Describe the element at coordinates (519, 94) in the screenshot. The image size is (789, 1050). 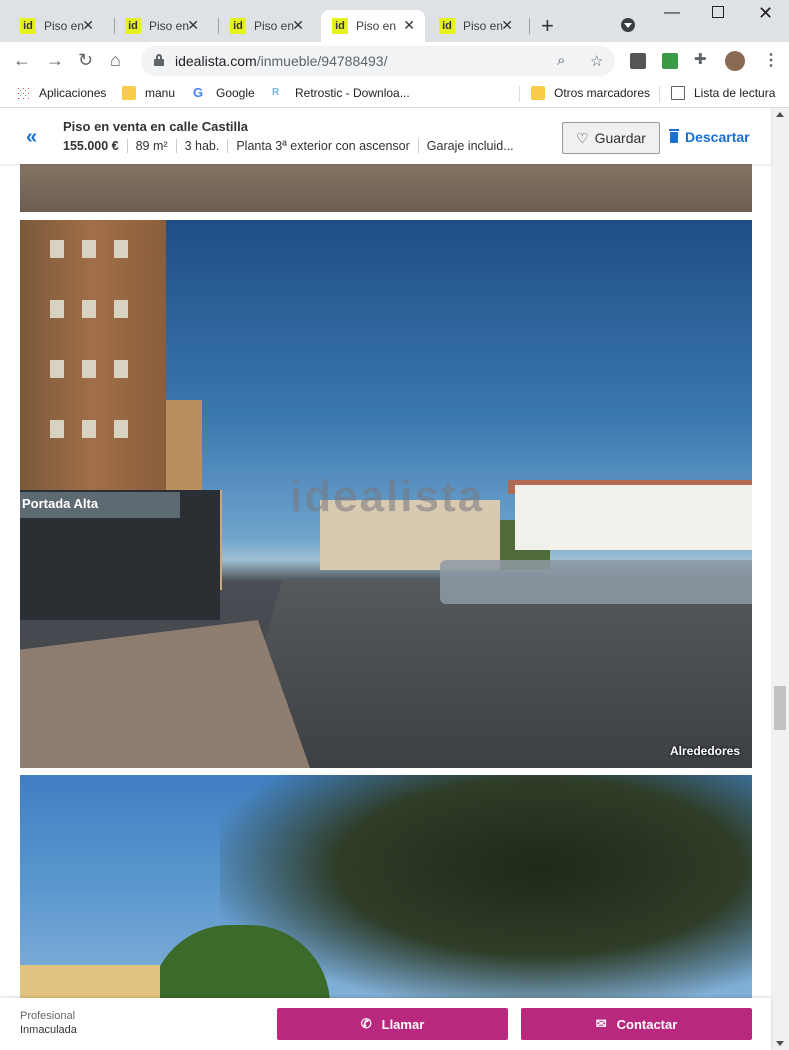
I see `bookmark-separator` at that location.